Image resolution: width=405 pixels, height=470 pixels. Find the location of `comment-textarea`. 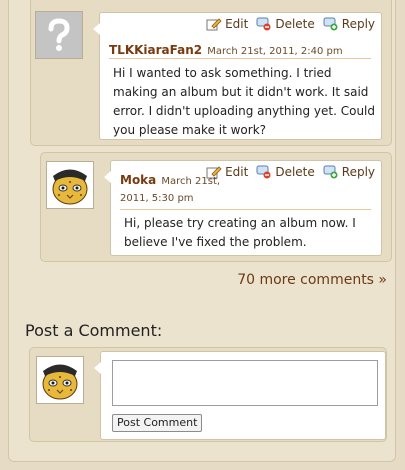

comment-textarea is located at coordinates (245, 383).